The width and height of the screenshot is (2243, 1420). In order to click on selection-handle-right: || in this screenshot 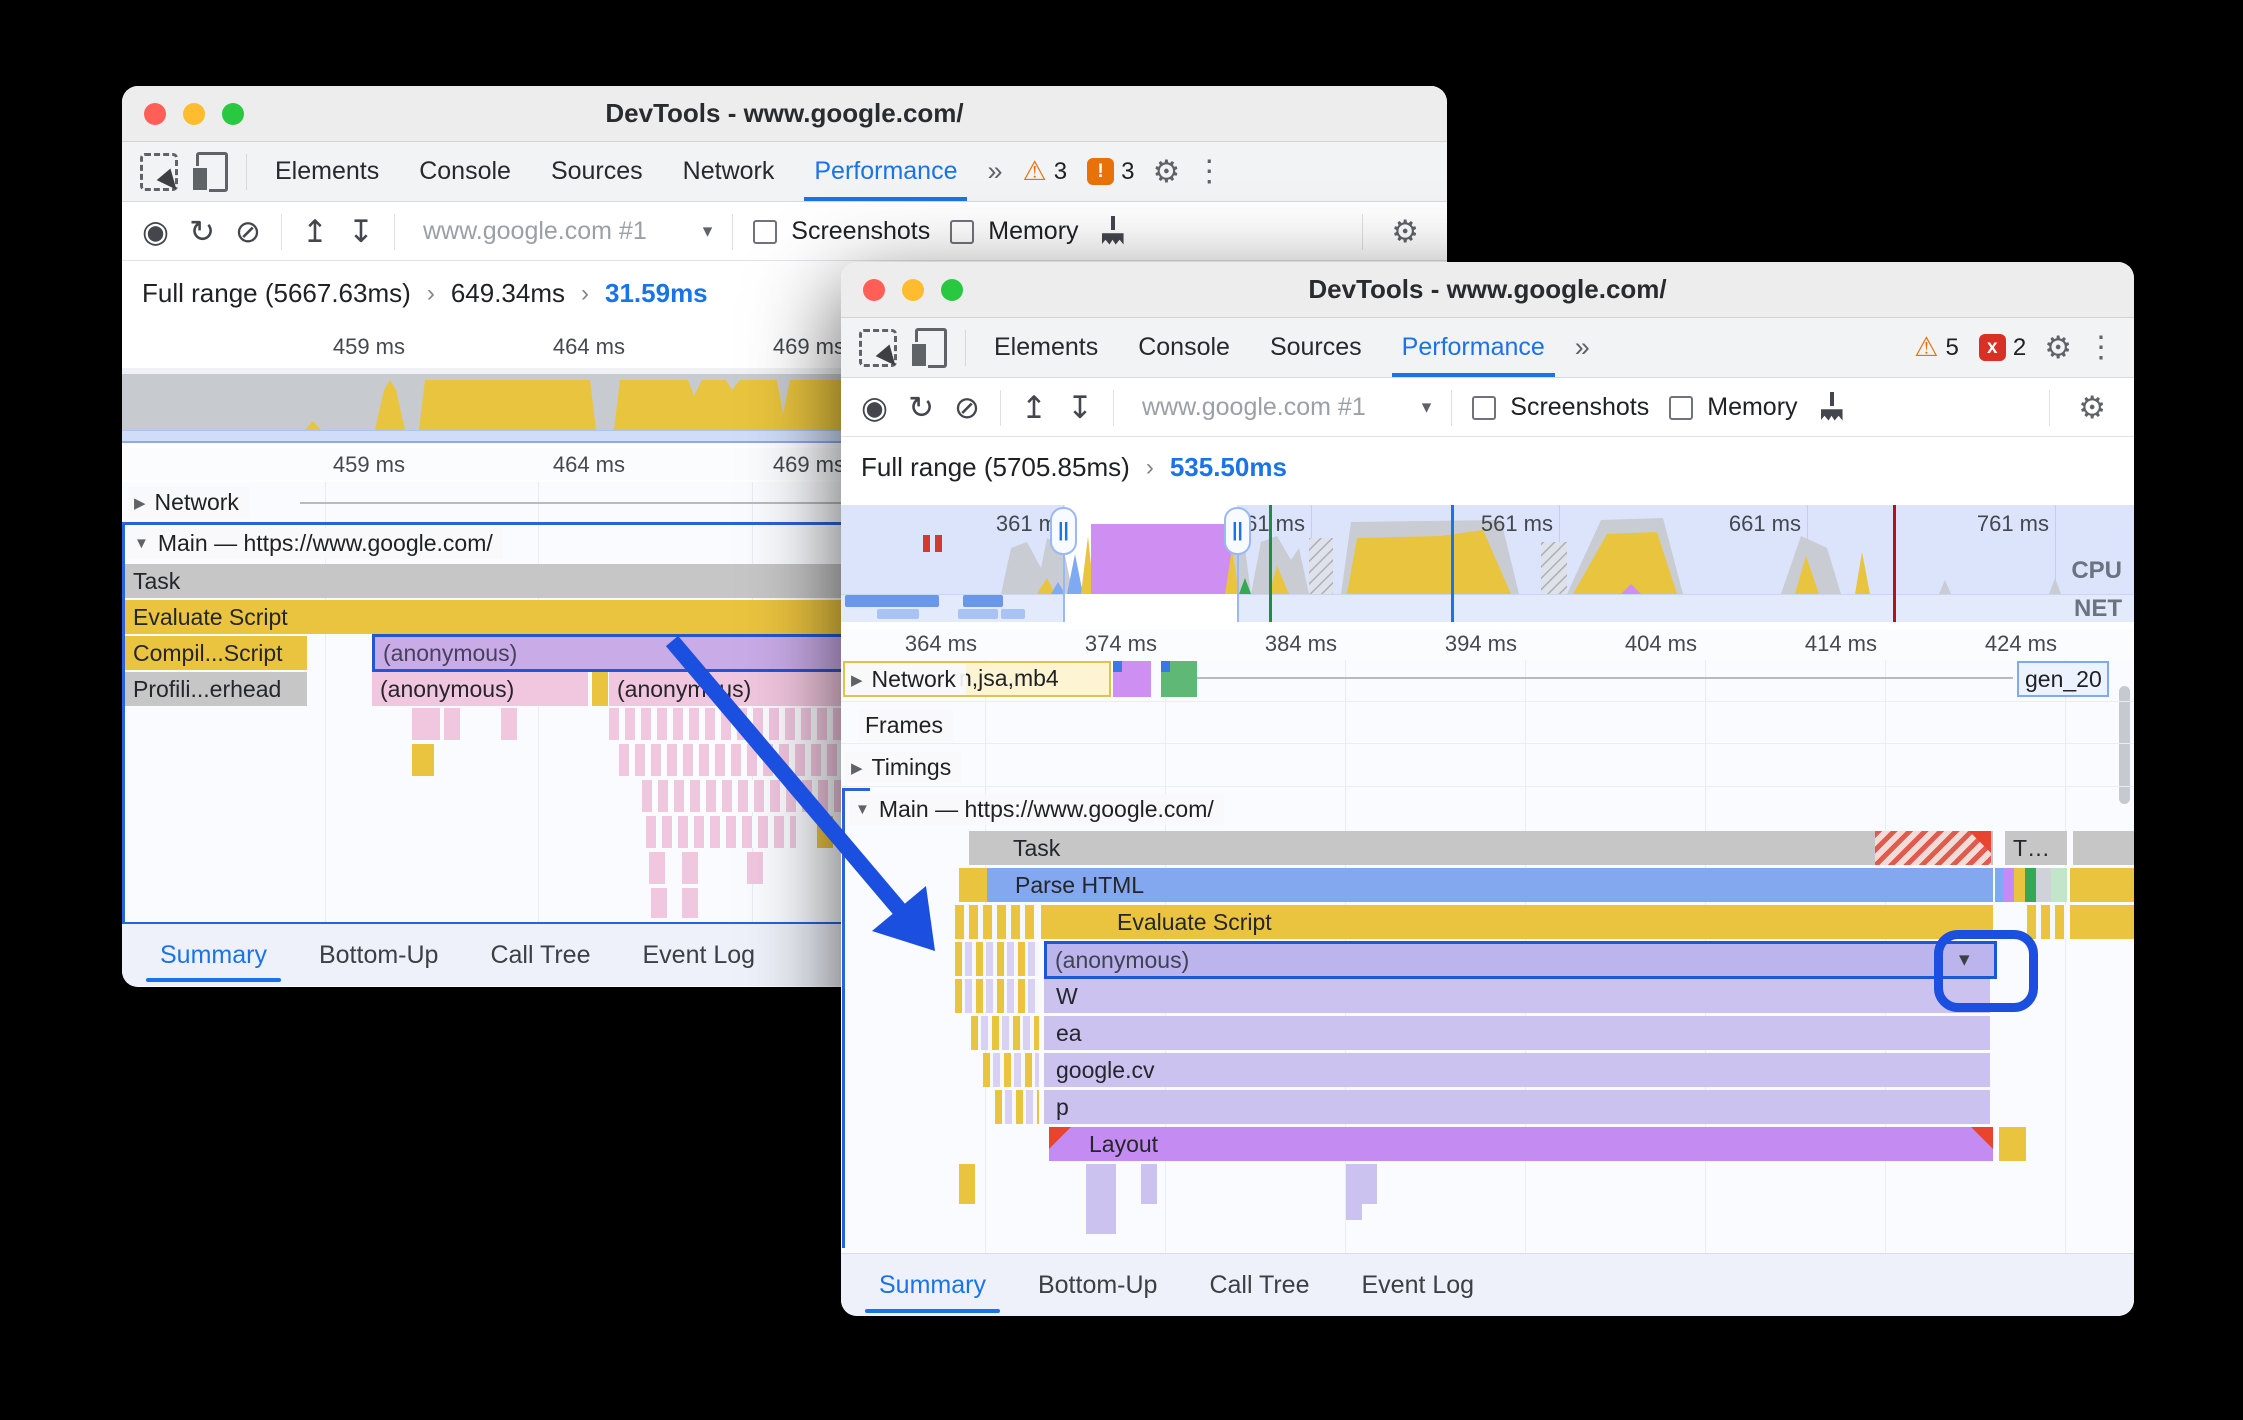, I will do `click(1237, 531)`.